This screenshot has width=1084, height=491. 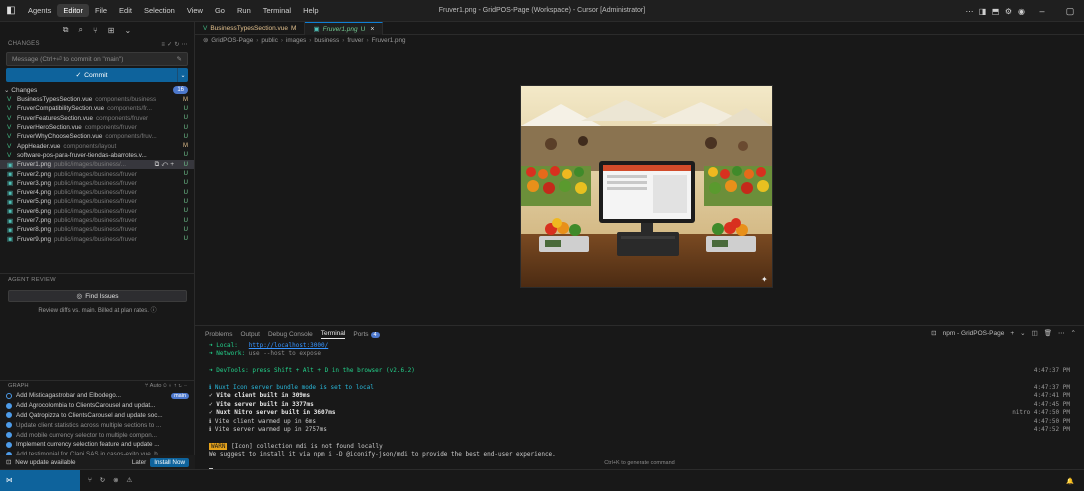 What do you see at coordinates (1048, 333) in the screenshot?
I see `trash-icon: 🗑` at bounding box center [1048, 333].